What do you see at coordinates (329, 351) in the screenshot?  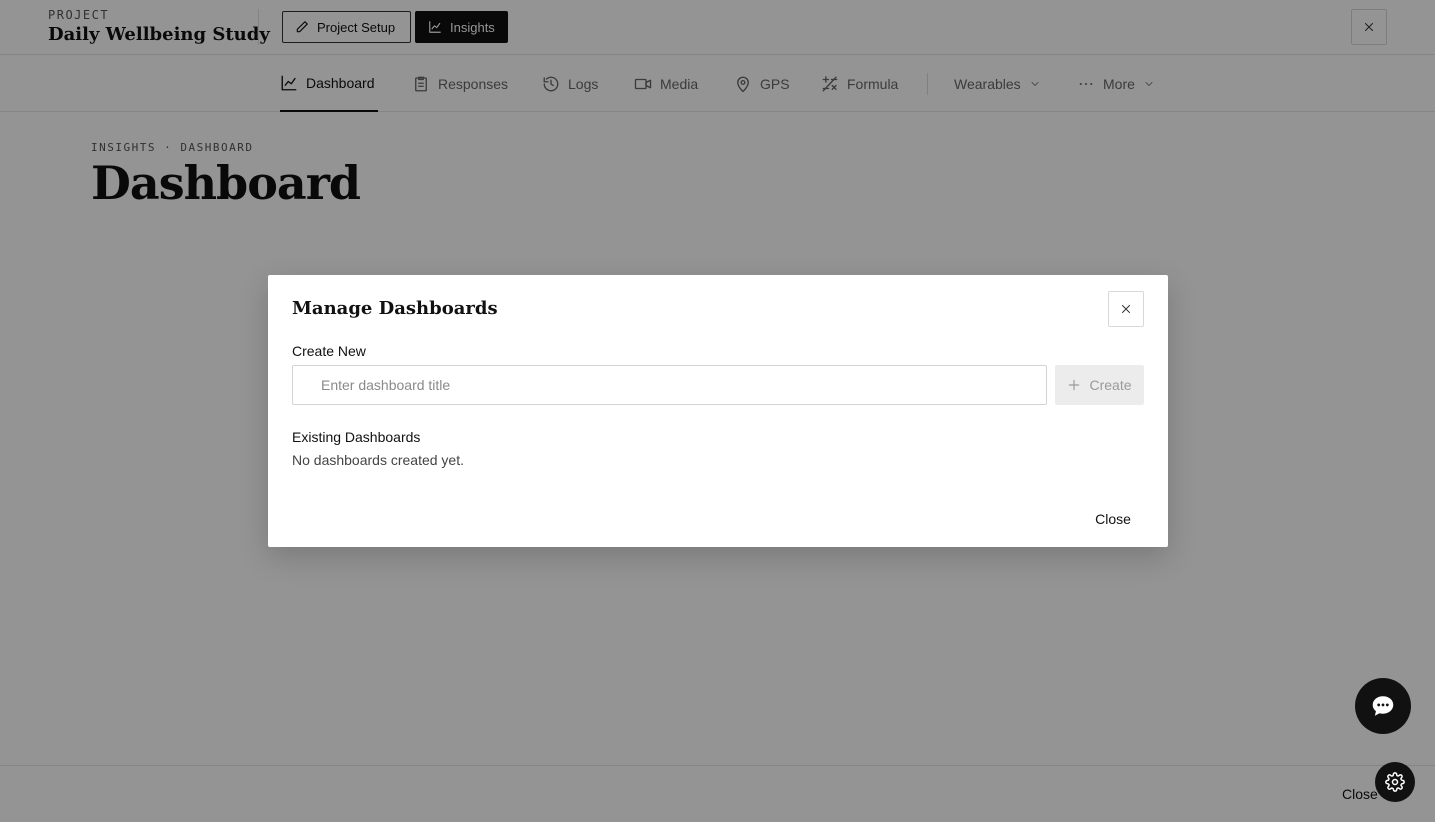 I see `create-new-label: Create New` at bounding box center [329, 351].